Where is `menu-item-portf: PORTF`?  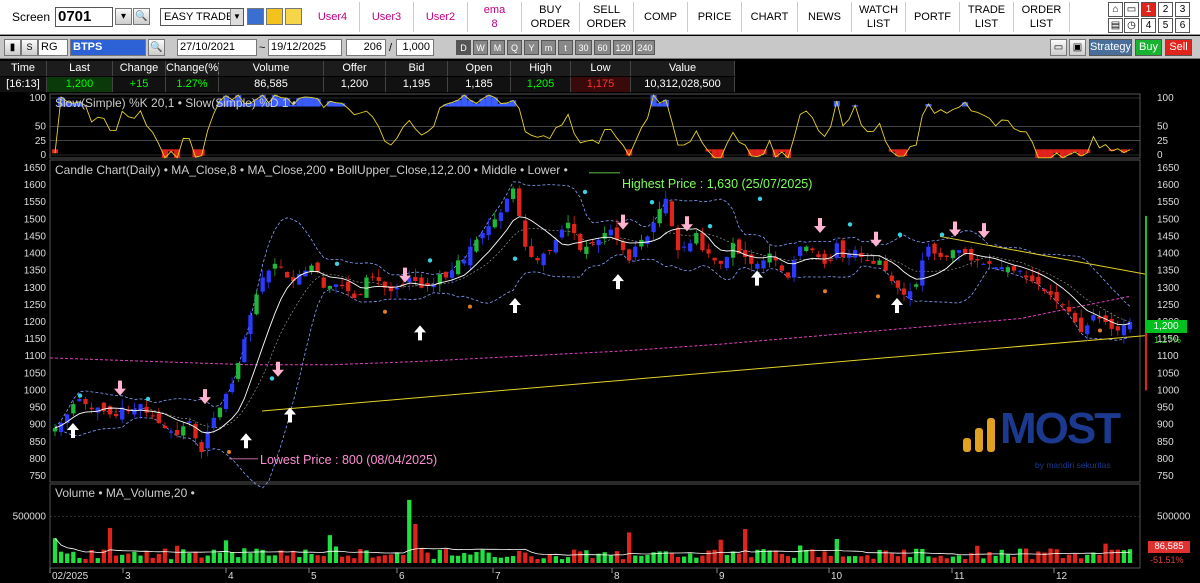
menu-item-portf: PORTF is located at coordinates (933, 17).